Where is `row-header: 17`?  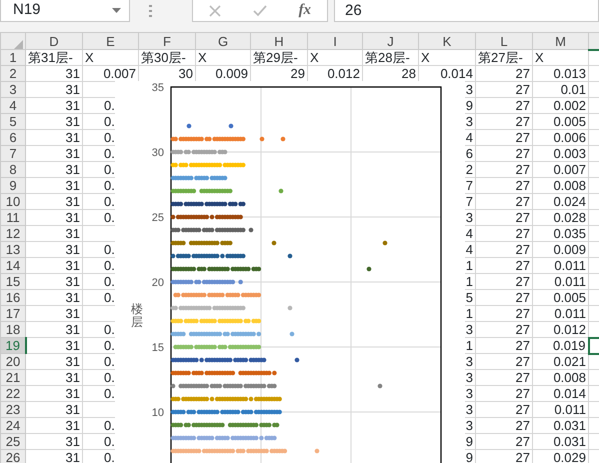
row-header: 17 is located at coordinates (13, 314).